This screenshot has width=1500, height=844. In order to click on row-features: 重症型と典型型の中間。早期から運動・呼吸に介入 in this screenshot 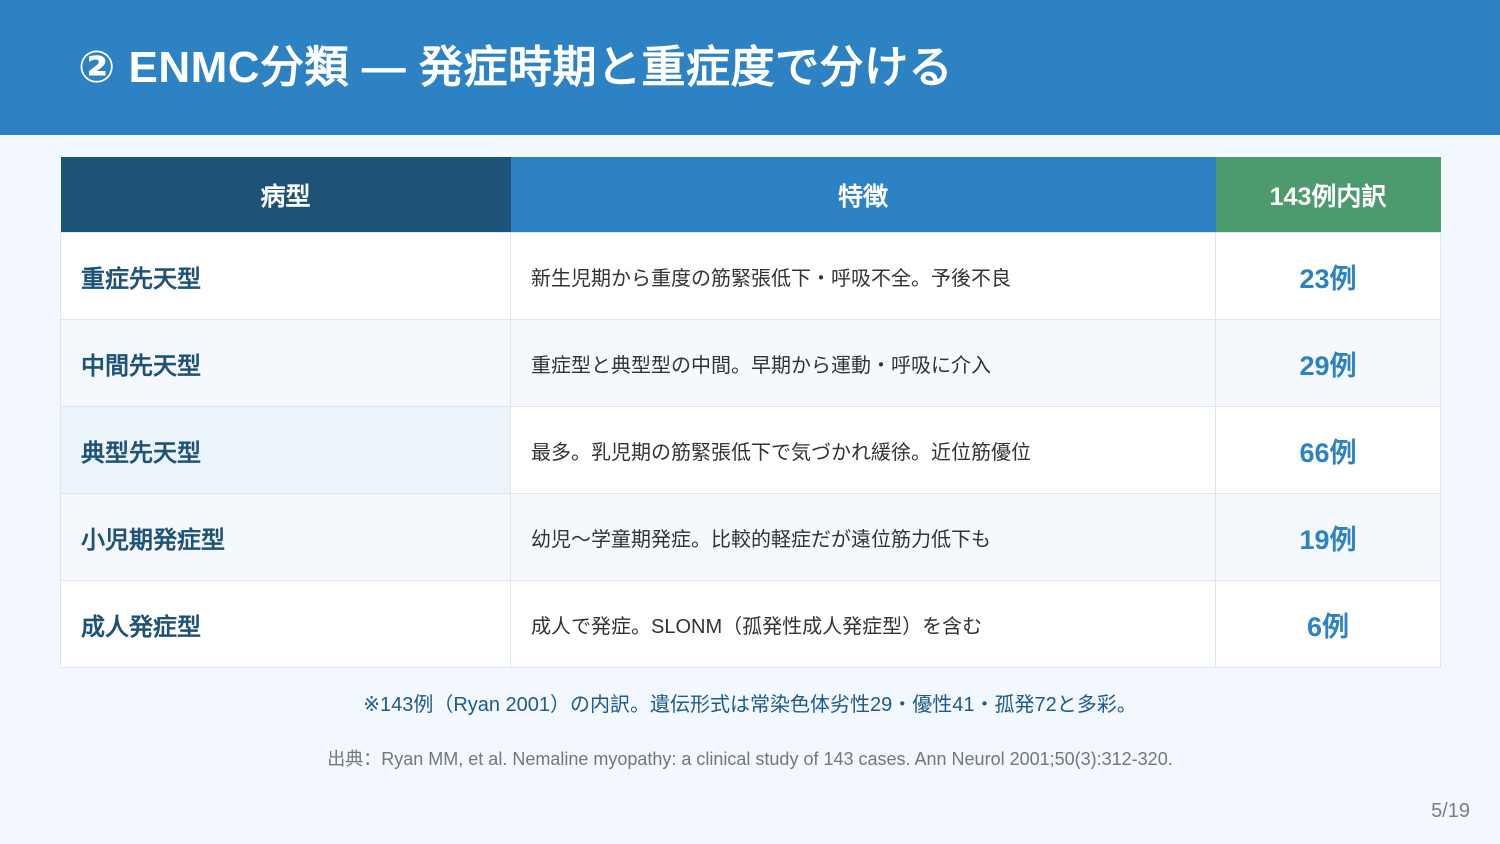, I will do `click(863, 363)`.